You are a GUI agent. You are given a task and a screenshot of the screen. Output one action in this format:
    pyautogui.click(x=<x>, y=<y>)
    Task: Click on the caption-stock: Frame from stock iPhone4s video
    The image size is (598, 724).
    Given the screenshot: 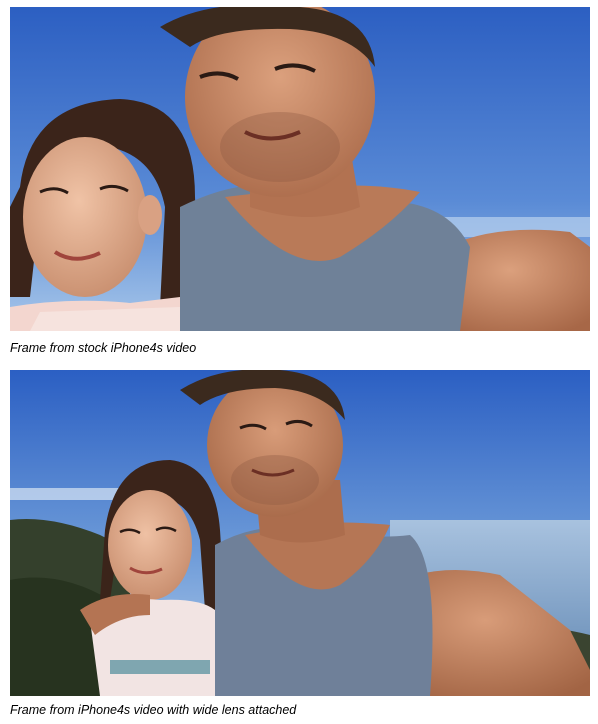 What is the action you would take?
    pyautogui.click(x=103, y=348)
    